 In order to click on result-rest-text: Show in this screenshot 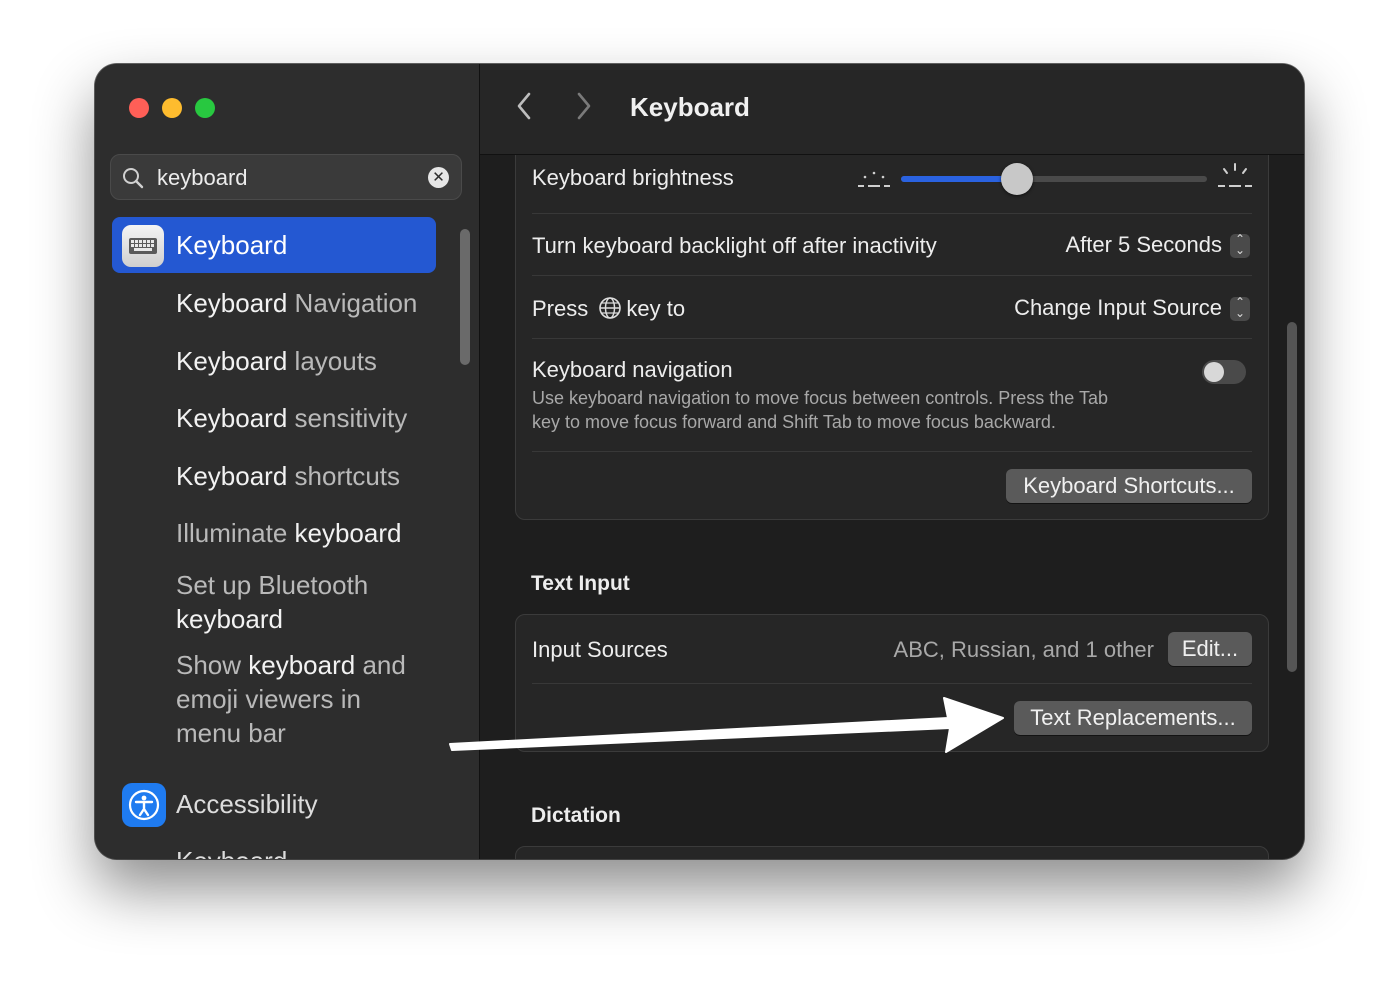, I will do `click(212, 665)`.